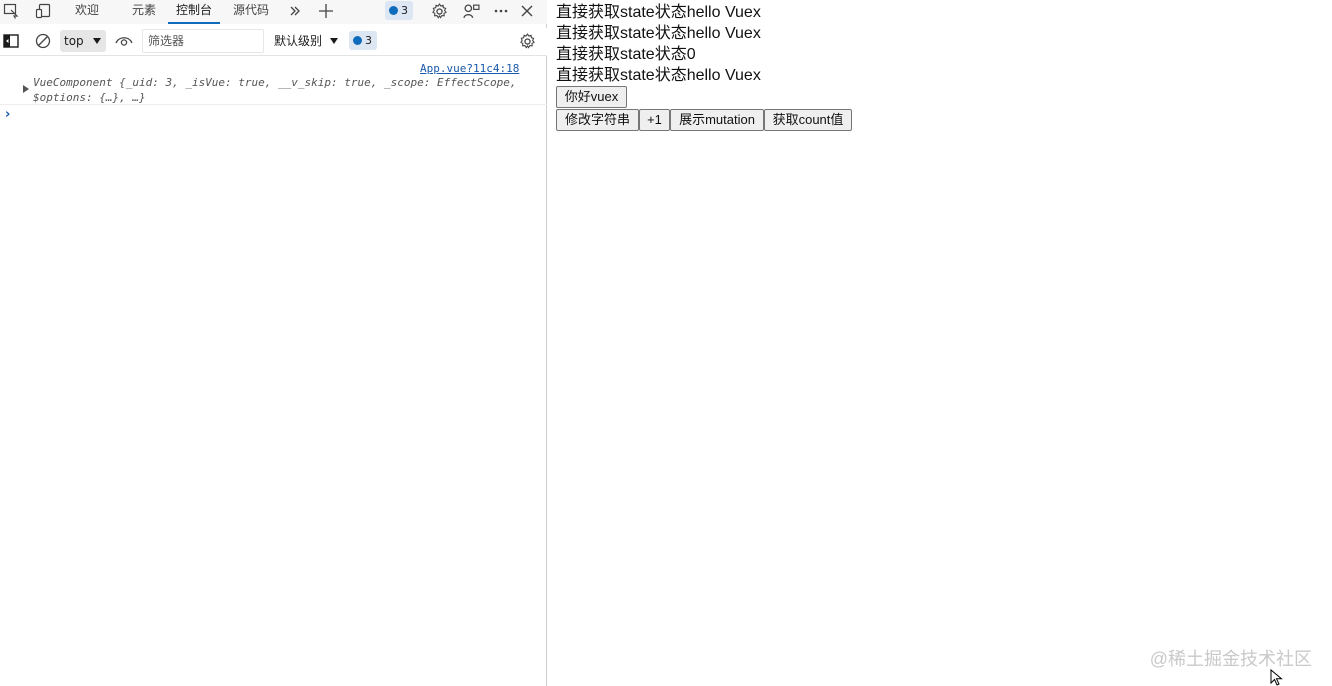 The height and width of the screenshot is (686, 1332). I want to click on issues-count: 3, so click(404, 10).